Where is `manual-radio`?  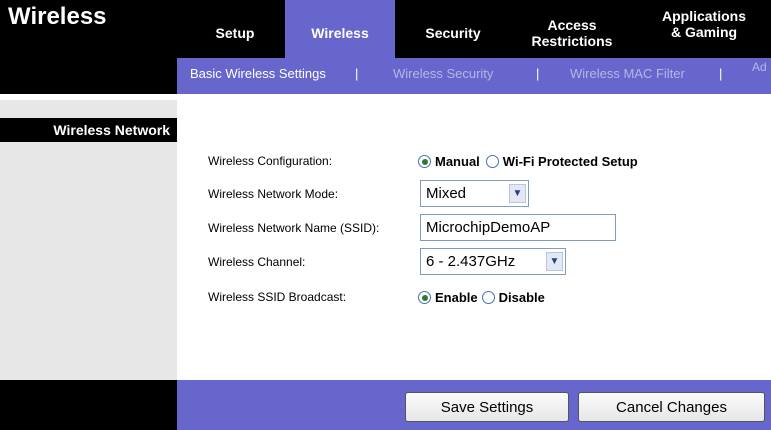
manual-radio is located at coordinates (424, 161).